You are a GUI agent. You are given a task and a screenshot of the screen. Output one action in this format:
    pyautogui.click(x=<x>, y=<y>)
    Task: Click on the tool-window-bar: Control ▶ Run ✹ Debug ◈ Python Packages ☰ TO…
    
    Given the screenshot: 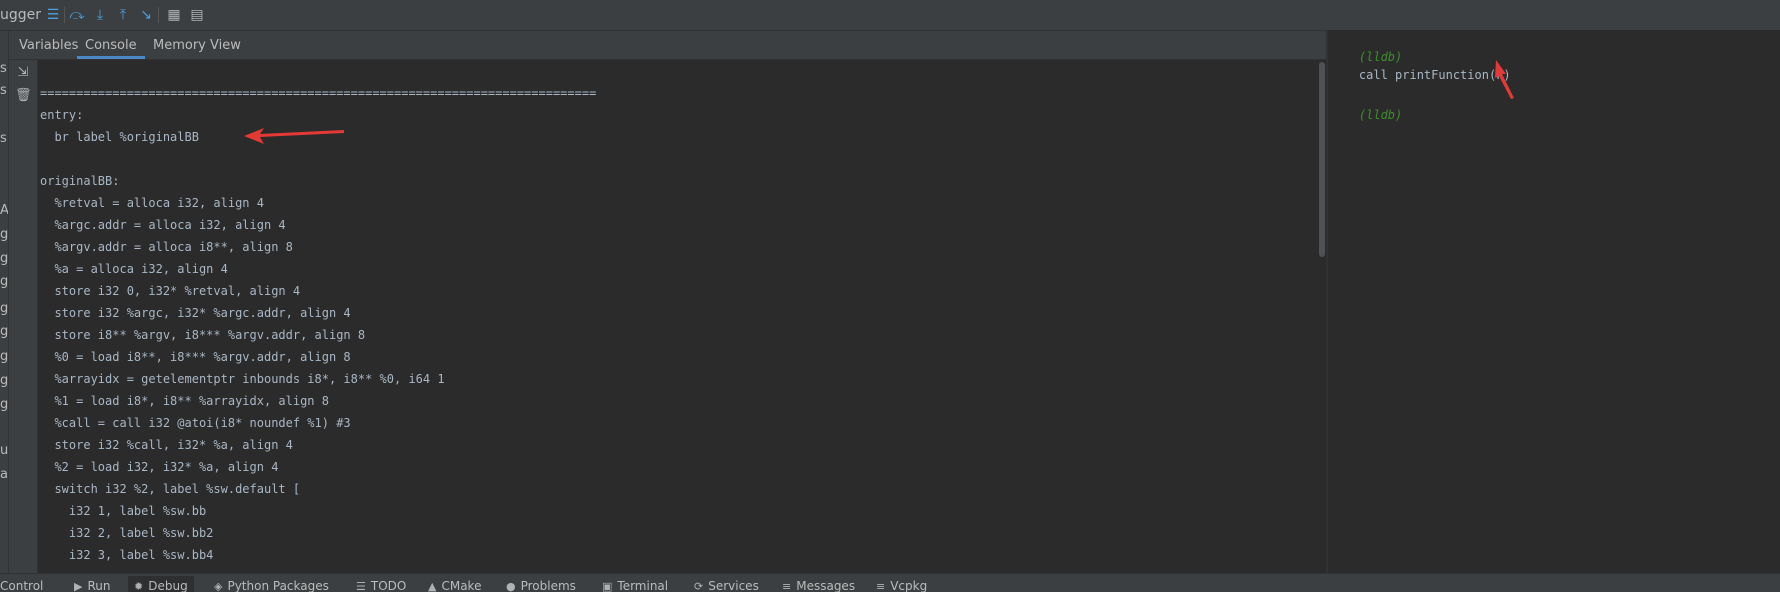 What is the action you would take?
    pyautogui.click(x=890, y=582)
    